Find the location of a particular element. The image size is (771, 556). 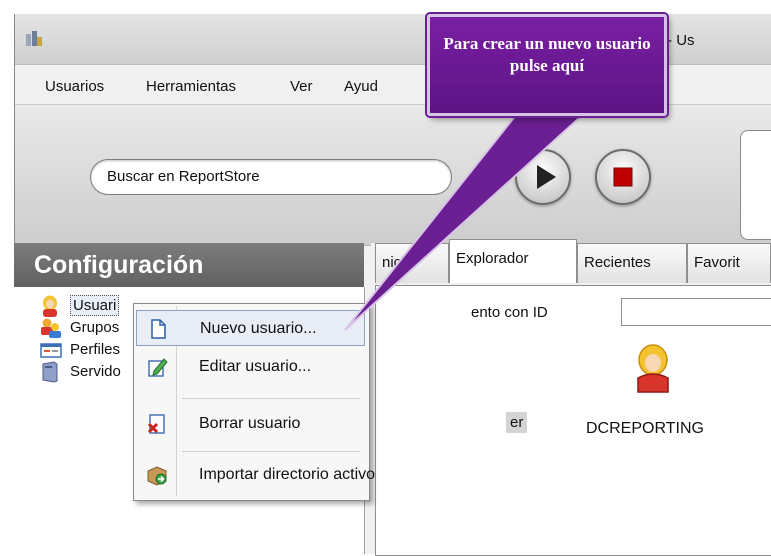

tooltip-callout: Para crear un nuevo usuario pulse aquí is located at coordinates (547, 65).